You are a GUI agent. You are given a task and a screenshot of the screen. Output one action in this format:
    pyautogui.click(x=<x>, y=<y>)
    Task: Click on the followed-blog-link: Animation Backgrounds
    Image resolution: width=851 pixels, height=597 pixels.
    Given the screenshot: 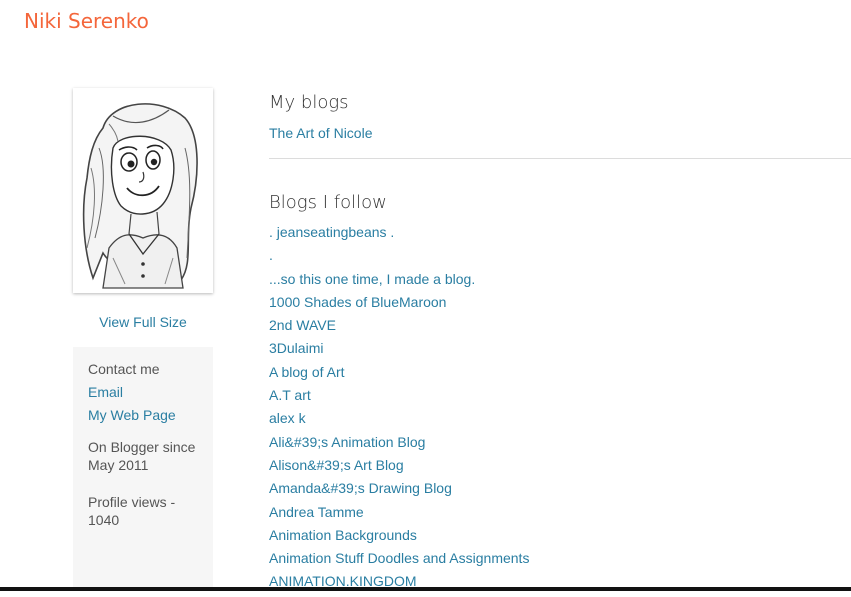 What is the action you would take?
    pyautogui.click(x=343, y=535)
    